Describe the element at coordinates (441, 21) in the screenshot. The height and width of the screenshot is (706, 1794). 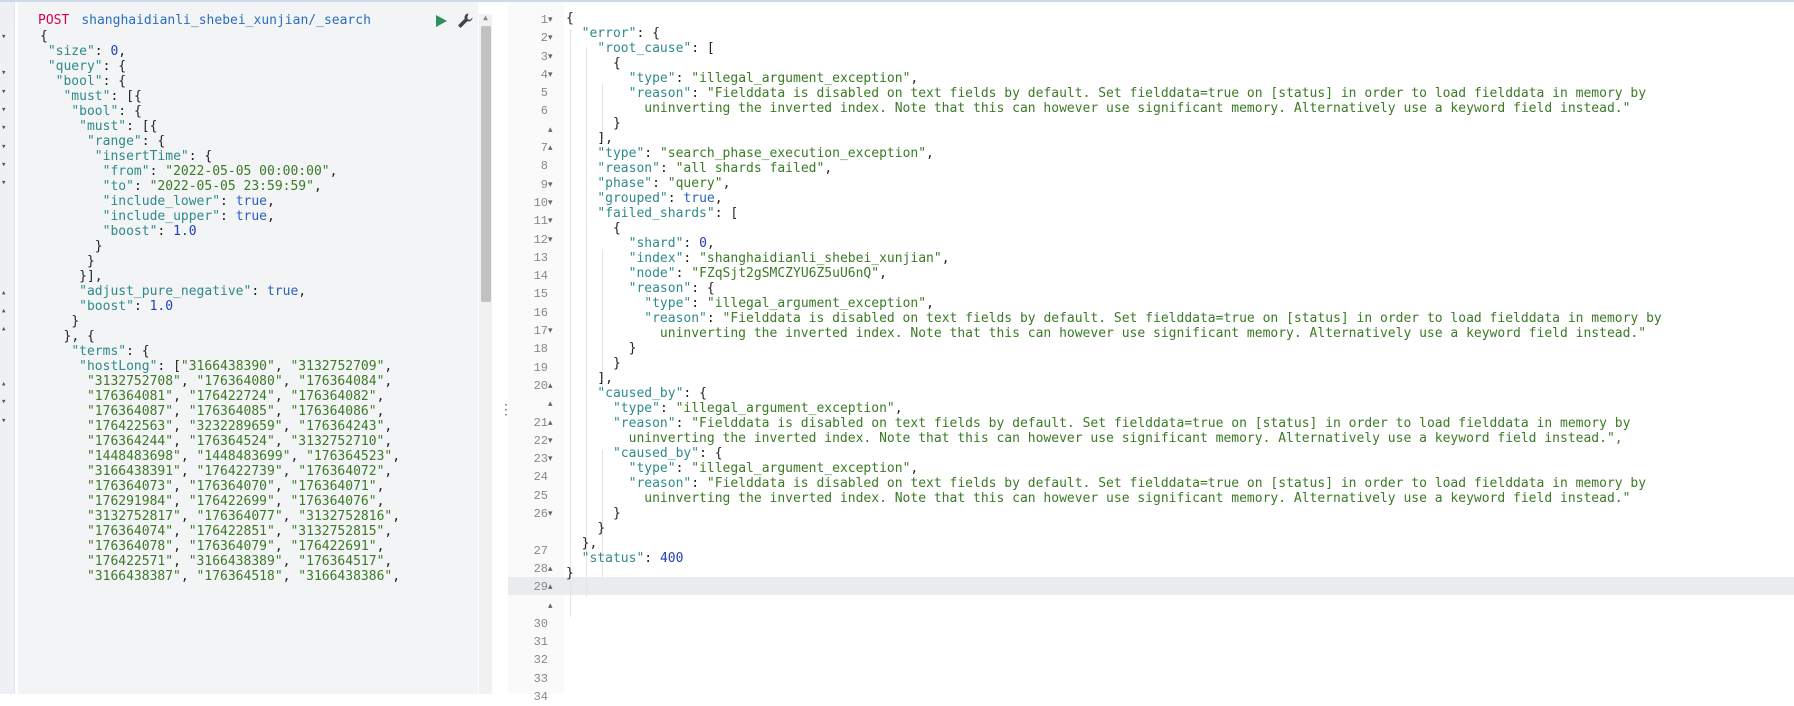
I see `play-icon` at that location.